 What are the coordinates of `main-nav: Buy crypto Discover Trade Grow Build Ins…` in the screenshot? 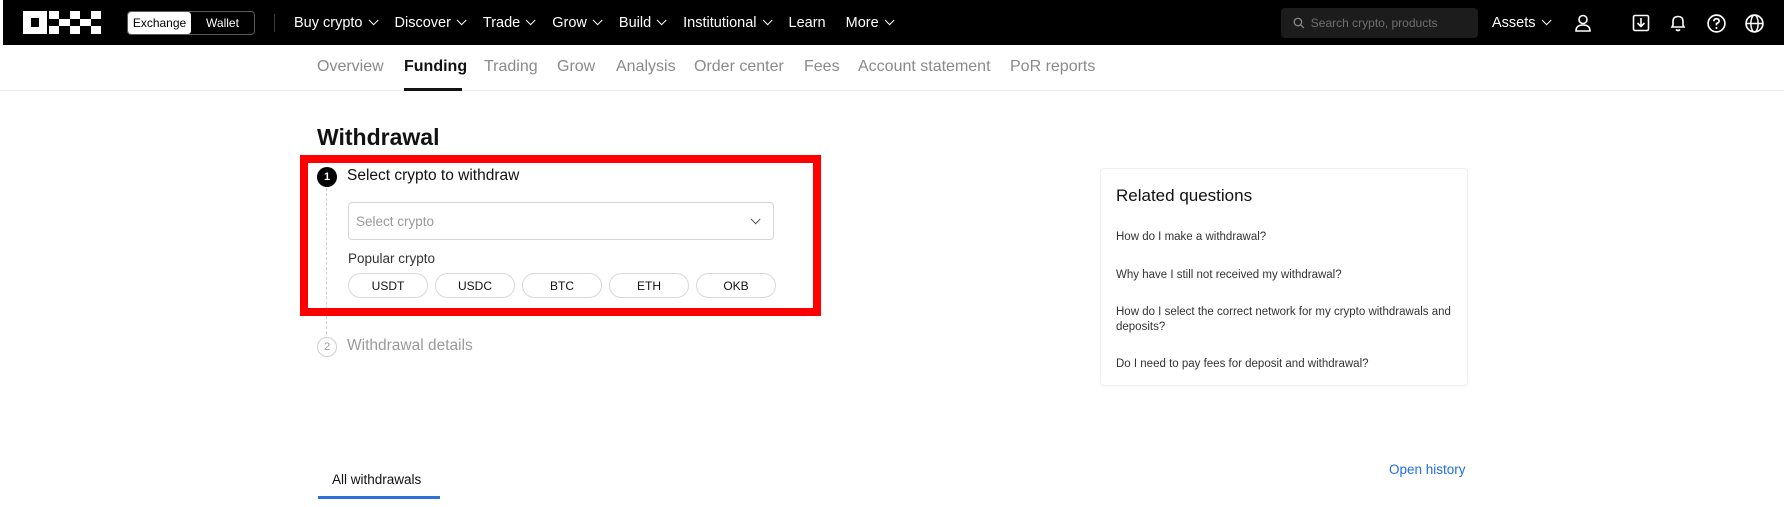 It's located at (602, 22).